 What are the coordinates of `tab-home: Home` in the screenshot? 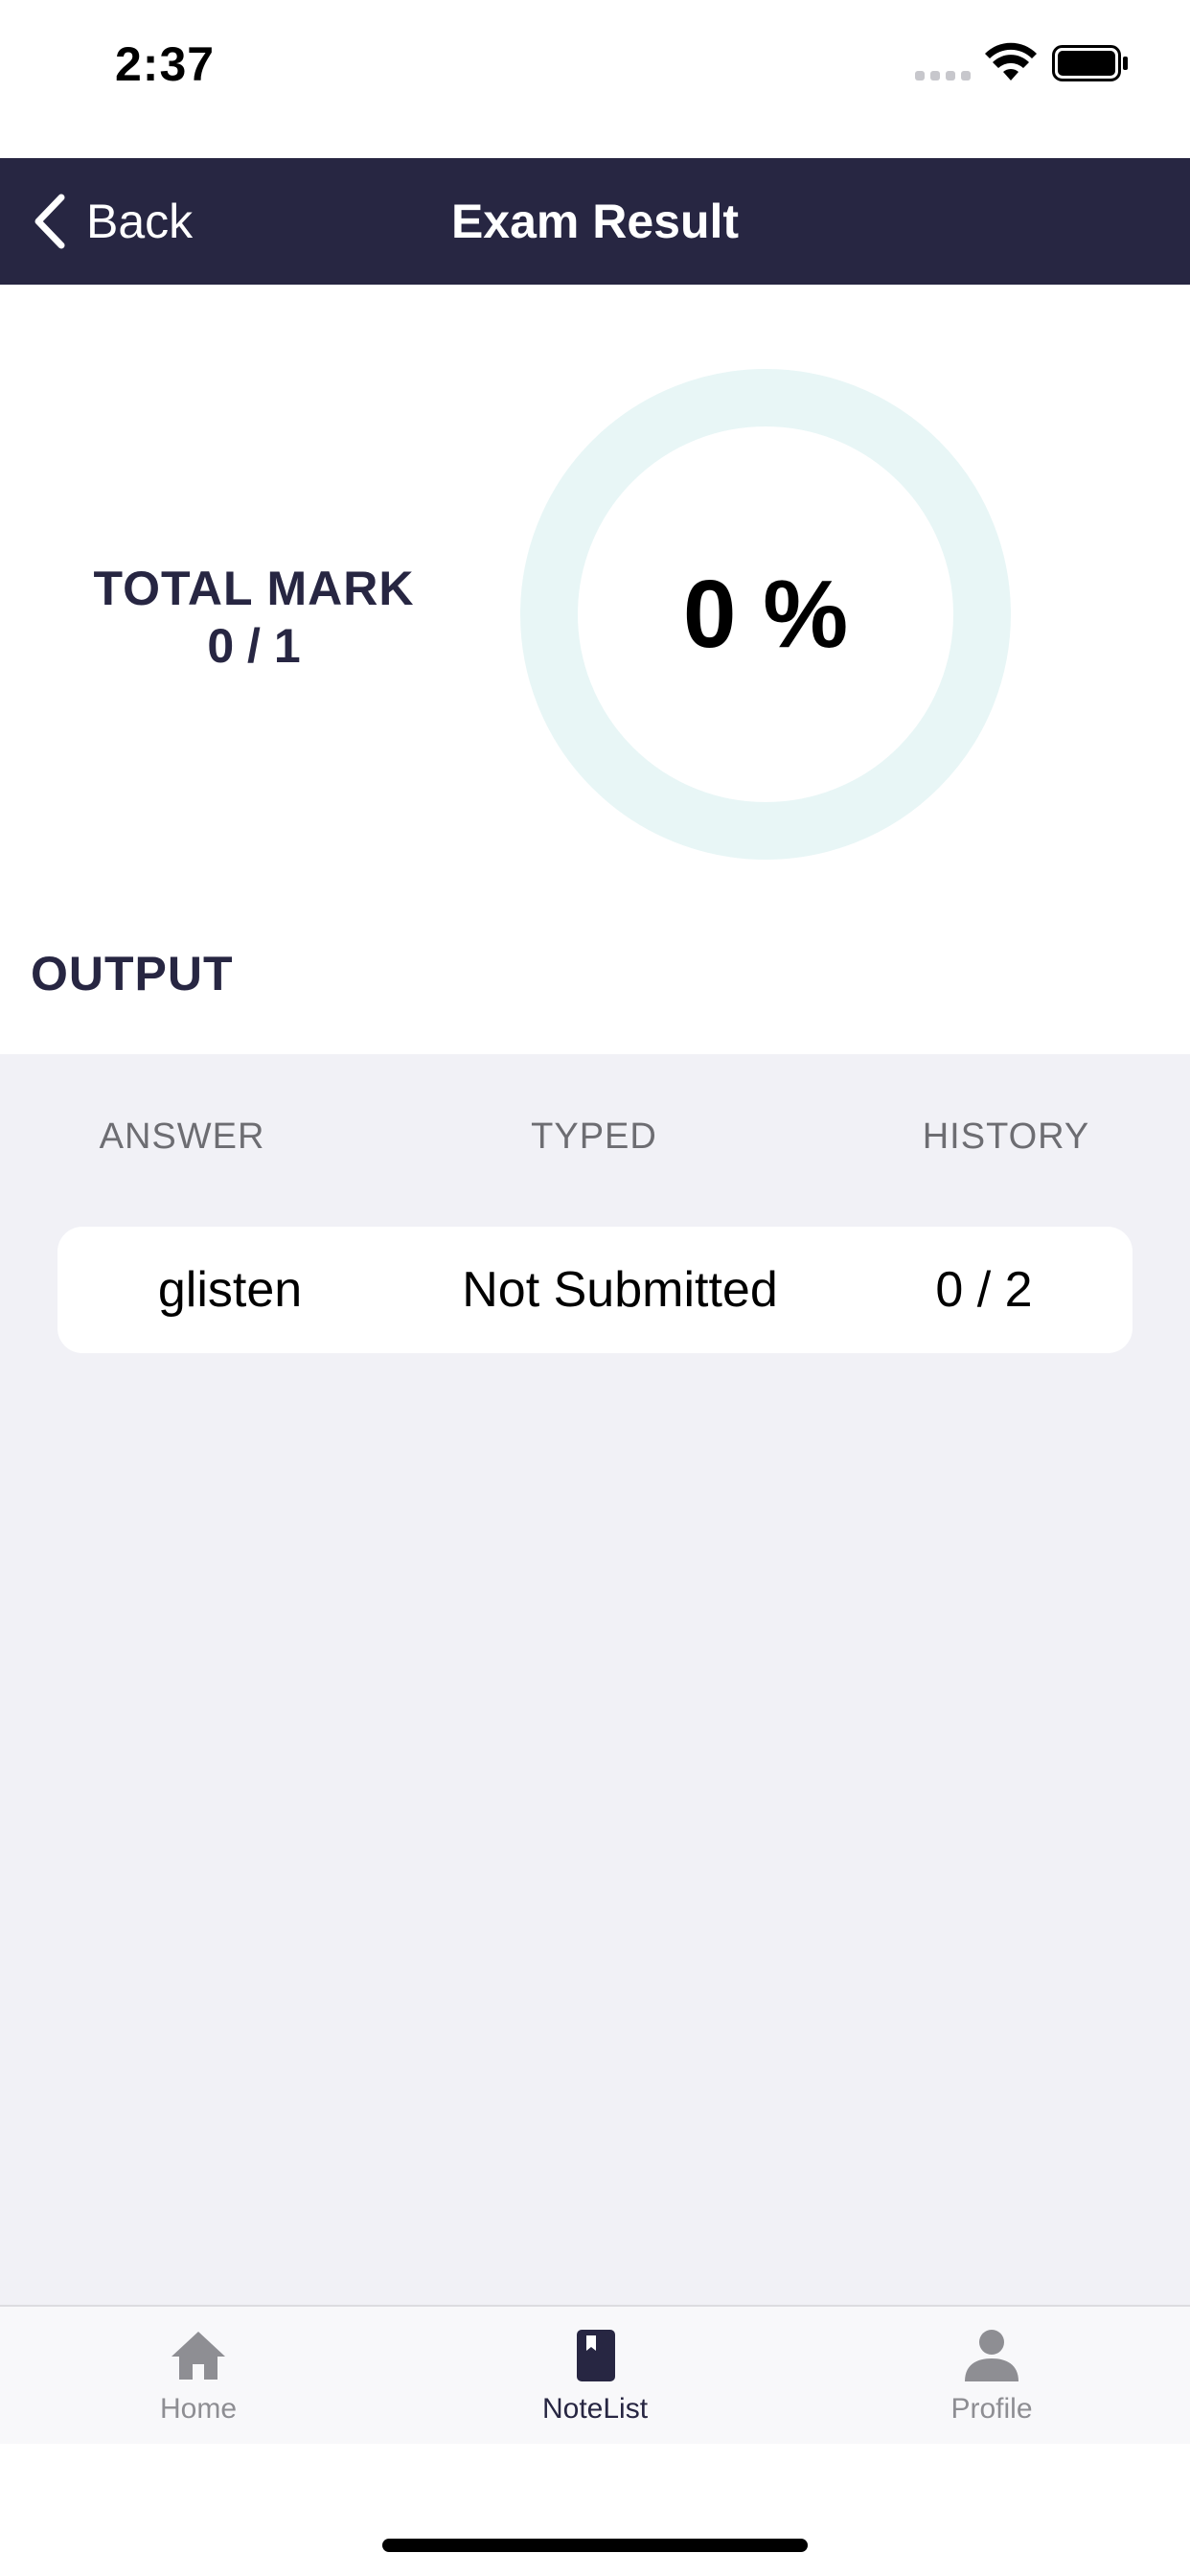 It's located at (199, 2376).